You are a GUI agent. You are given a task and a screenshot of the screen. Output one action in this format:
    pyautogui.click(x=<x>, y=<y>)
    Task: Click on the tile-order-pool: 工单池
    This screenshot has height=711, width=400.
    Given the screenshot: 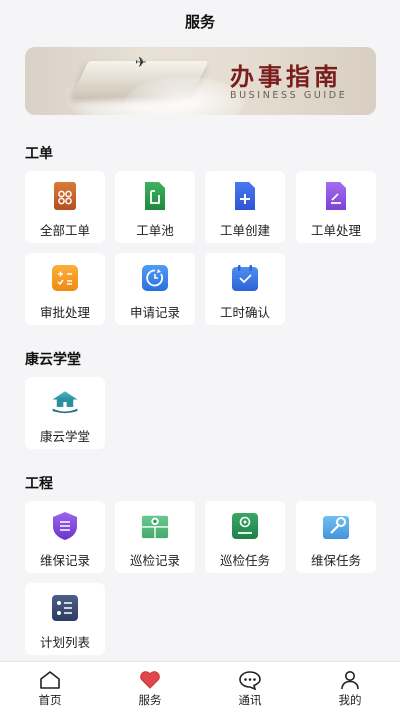 What is the action you would take?
    pyautogui.click(x=155, y=207)
    